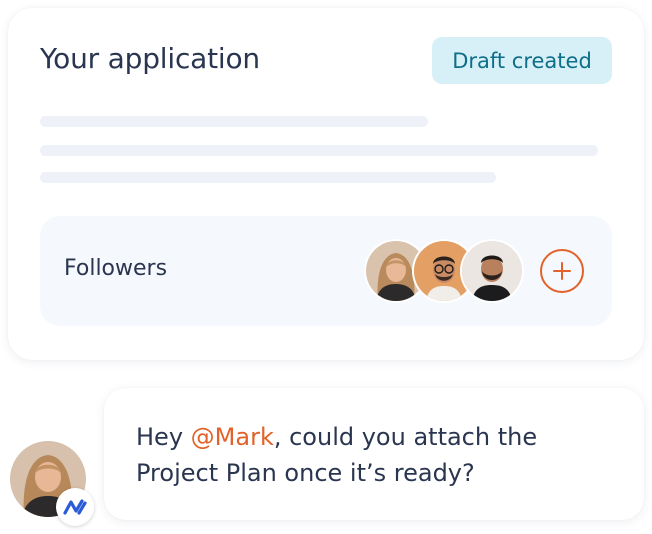  I want to click on page-title: Your application, so click(150, 58).